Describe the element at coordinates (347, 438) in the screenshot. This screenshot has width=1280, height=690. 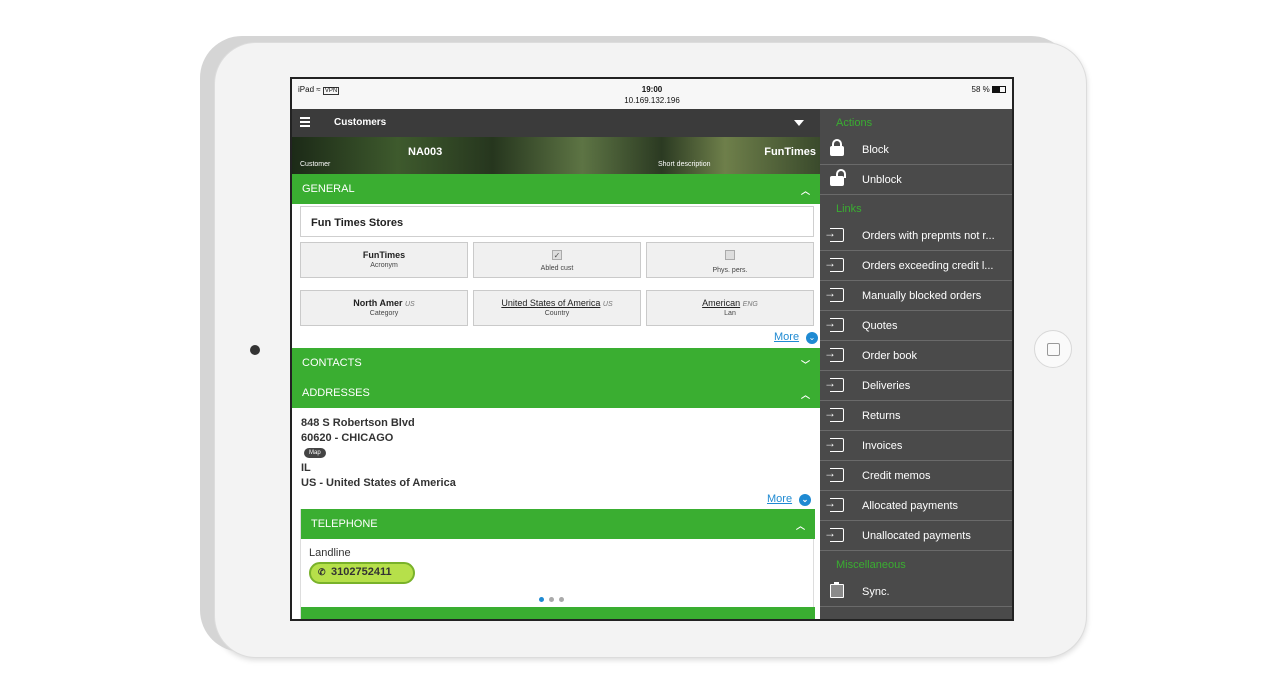
I see `address-city: 60620 - CHICAGO` at that location.